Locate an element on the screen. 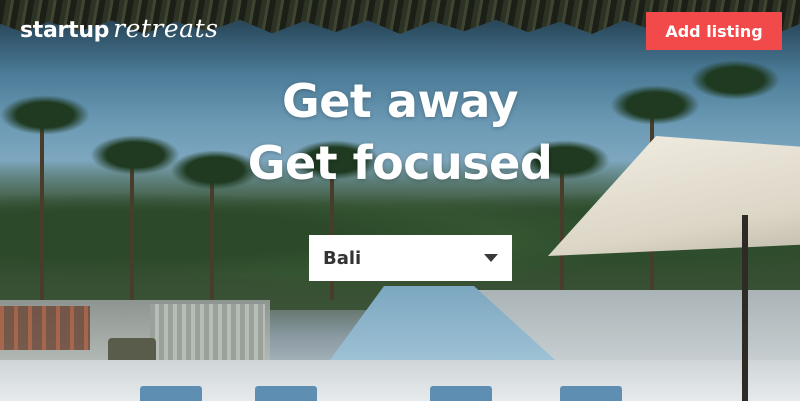 The height and width of the screenshot is (401, 800). umbrella-pole is located at coordinates (745, 308).